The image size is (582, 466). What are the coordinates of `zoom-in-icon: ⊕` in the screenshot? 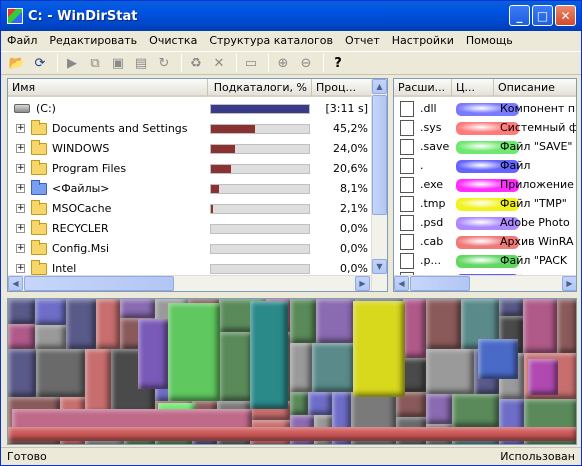 It's located at (283, 63).